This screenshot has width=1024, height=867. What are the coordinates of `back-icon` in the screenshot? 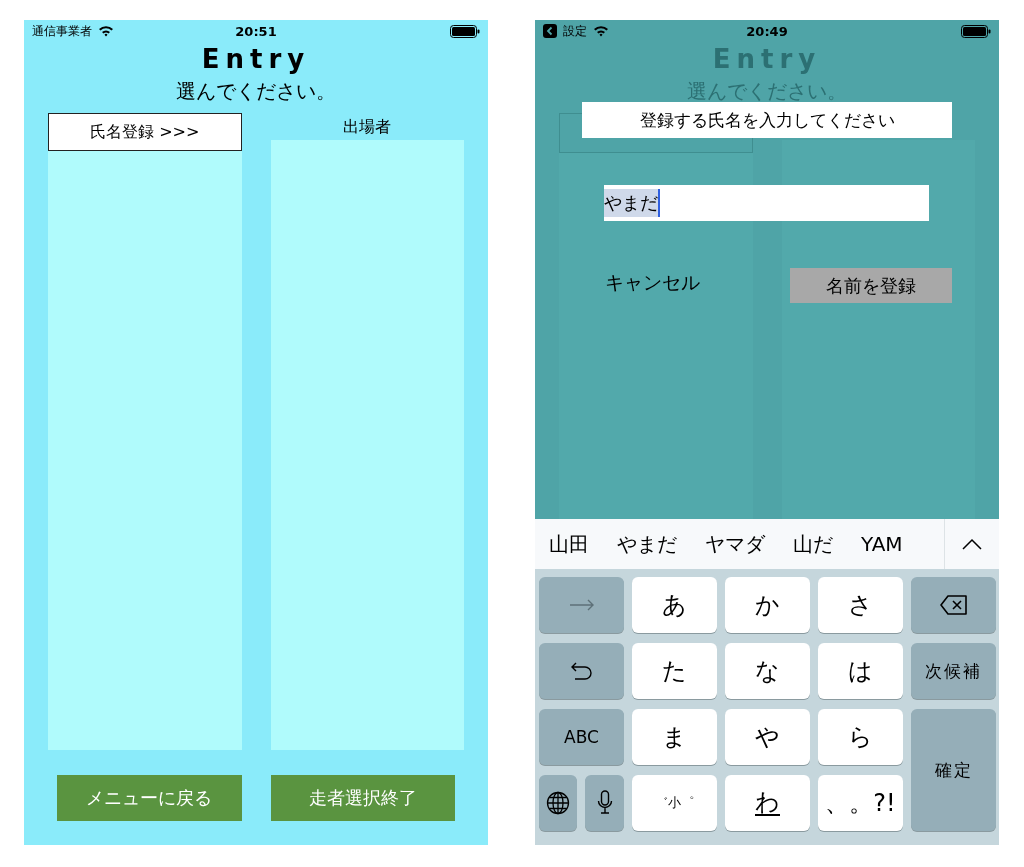 It's located at (550, 31).